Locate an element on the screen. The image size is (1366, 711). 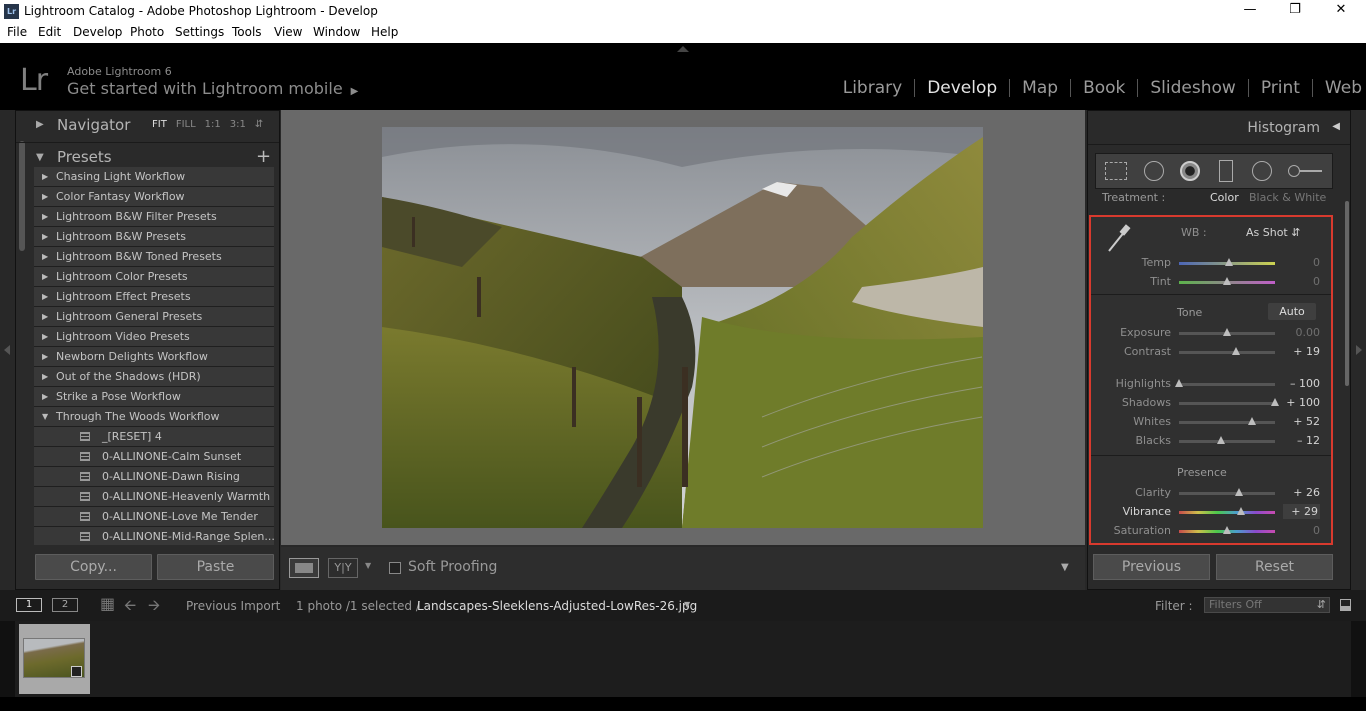
right-scrollbar is located at coordinates (1347, 293).